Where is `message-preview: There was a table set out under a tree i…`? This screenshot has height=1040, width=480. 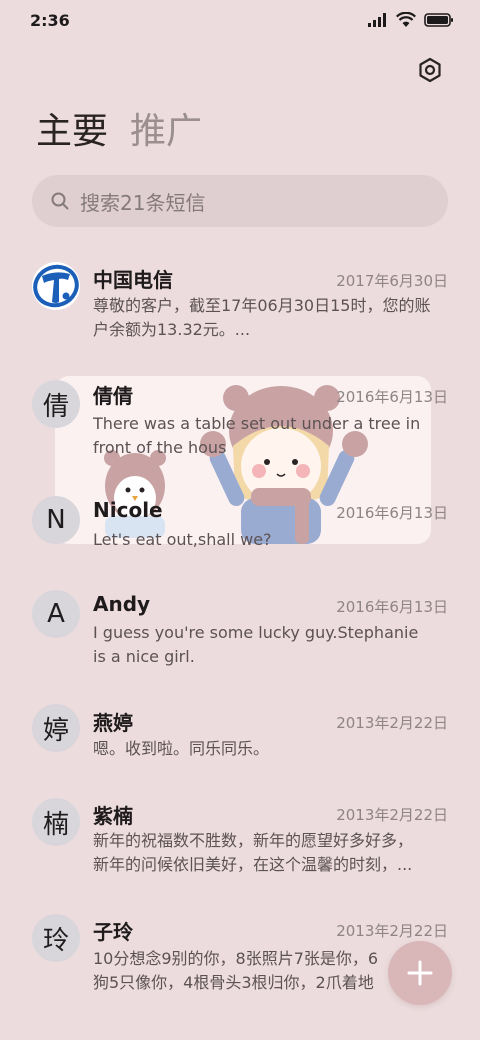 message-preview: There was a table set out under a tree i… is located at coordinates (257, 435).